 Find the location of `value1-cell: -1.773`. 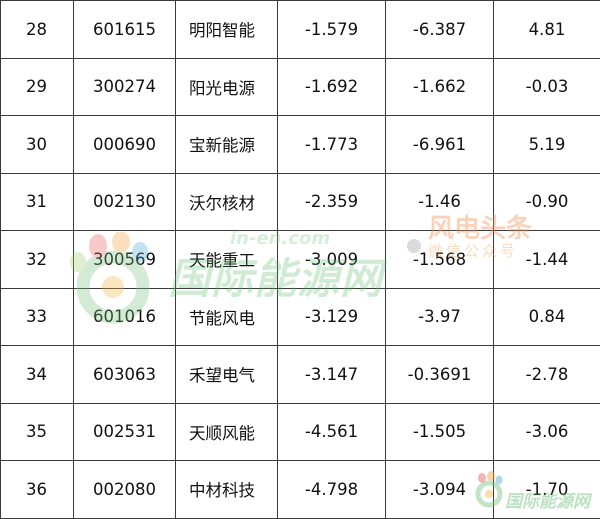

value1-cell: -1.773 is located at coordinates (332, 145).